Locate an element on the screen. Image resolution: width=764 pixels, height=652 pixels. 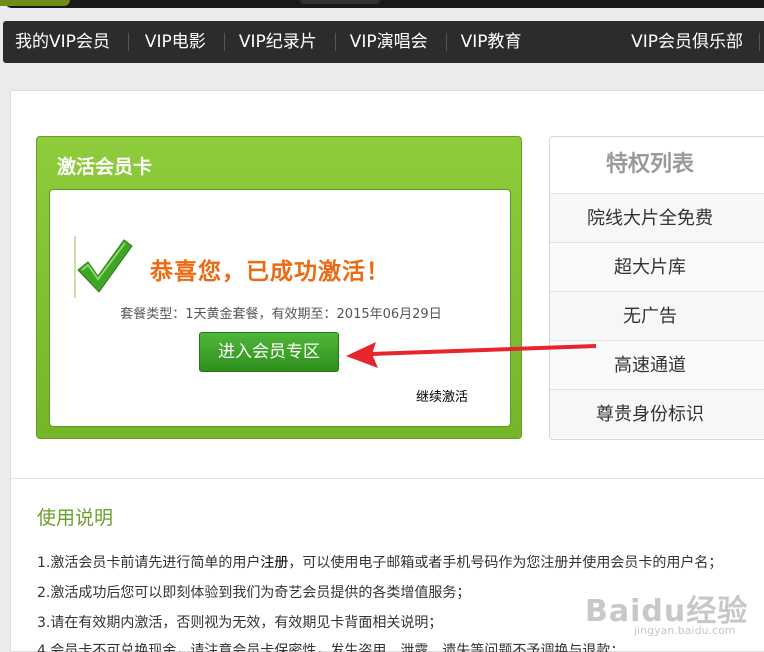
section-divider is located at coordinates (387, 478).